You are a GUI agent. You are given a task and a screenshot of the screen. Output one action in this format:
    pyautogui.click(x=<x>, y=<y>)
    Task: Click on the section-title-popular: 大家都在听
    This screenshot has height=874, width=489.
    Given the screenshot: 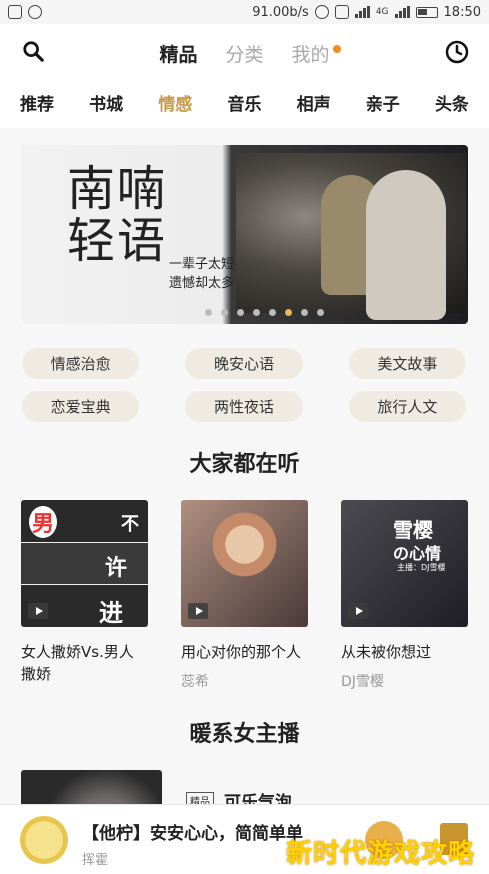 What is the action you would take?
    pyautogui.click(x=244, y=464)
    